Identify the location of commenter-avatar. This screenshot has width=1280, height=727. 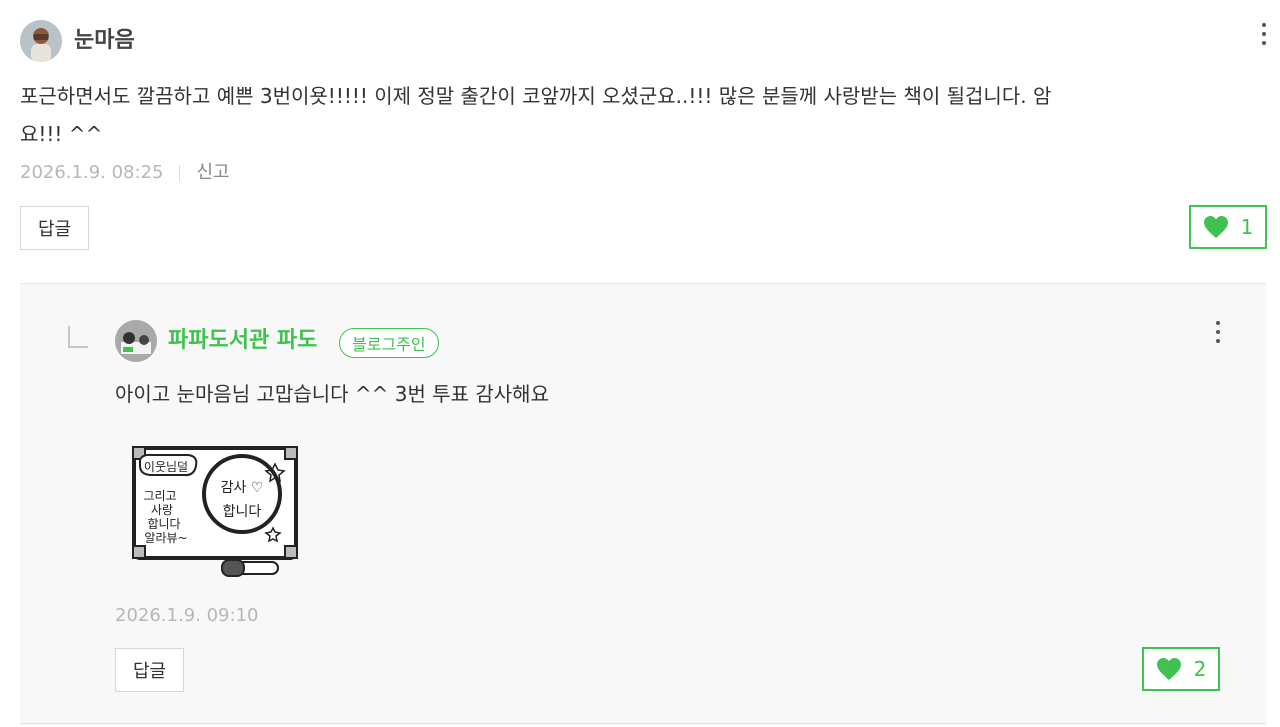
(41, 41).